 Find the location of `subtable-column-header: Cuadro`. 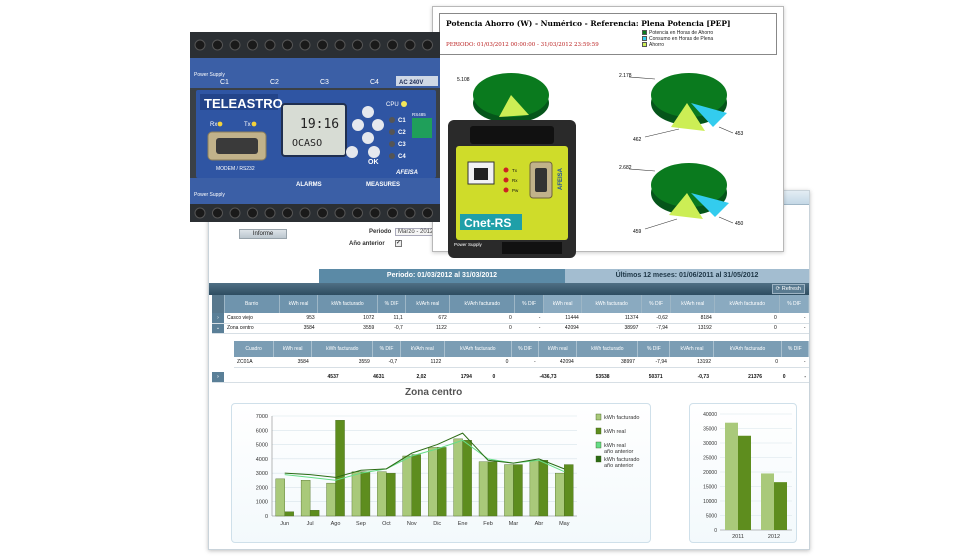

subtable-column-header: Cuadro is located at coordinates (254, 349).